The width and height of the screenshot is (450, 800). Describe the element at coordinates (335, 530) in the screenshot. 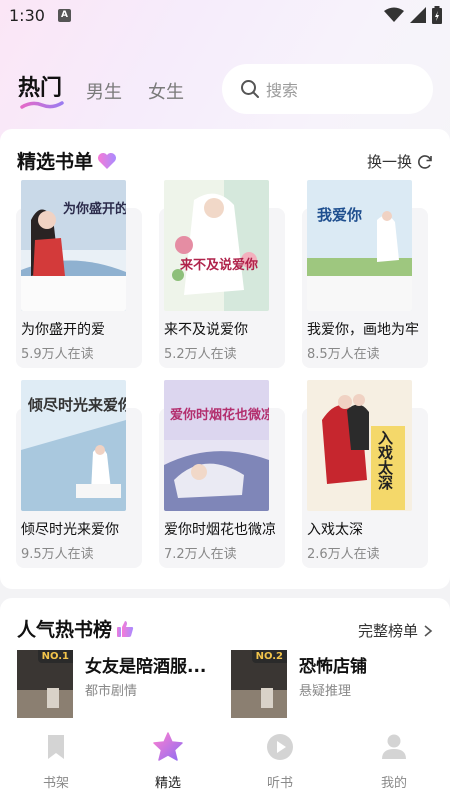

I see `book-title: 入戏太深` at that location.